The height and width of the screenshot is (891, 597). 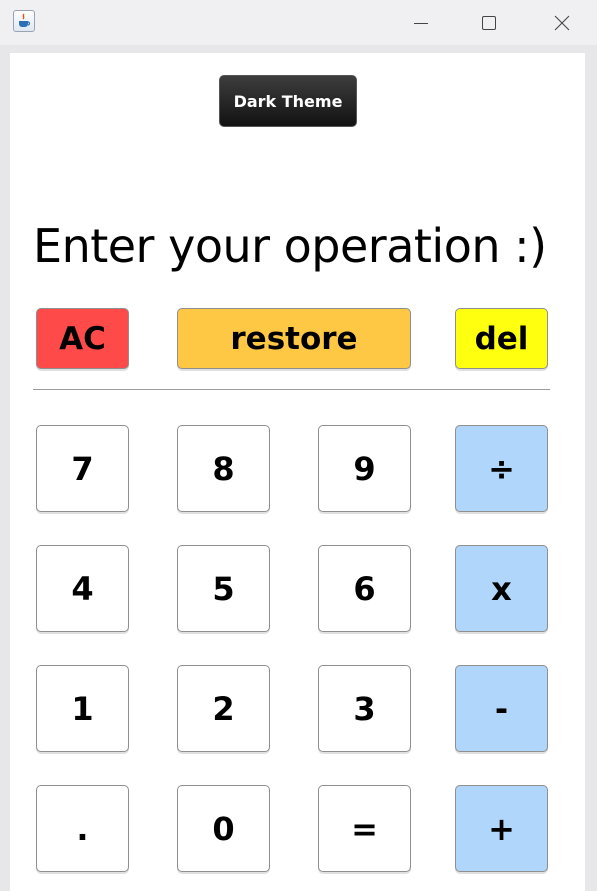 What do you see at coordinates (298, 22) in the screenshot?
I see `title-bar` at bounding box center [298, 22].